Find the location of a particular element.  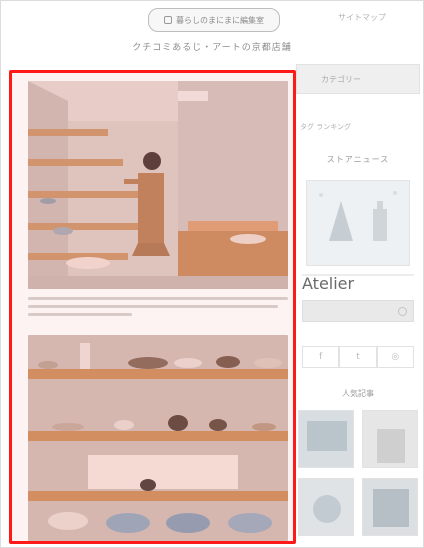

article-caption-text is located at coordinates (158, 309).